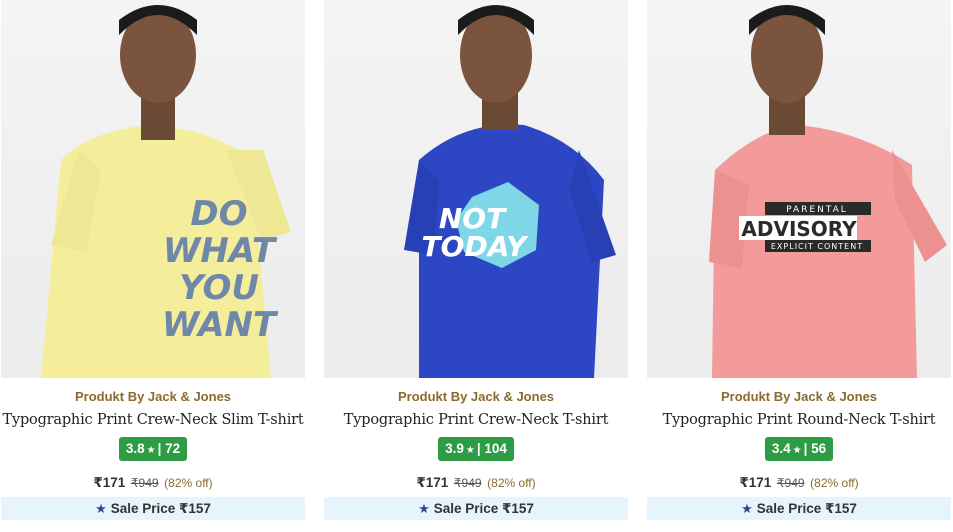 This screenshot has width=953, height=532. Describe the element at coordinates (819, 448) in the screenshot. I see `rating-count: 56` at that location.